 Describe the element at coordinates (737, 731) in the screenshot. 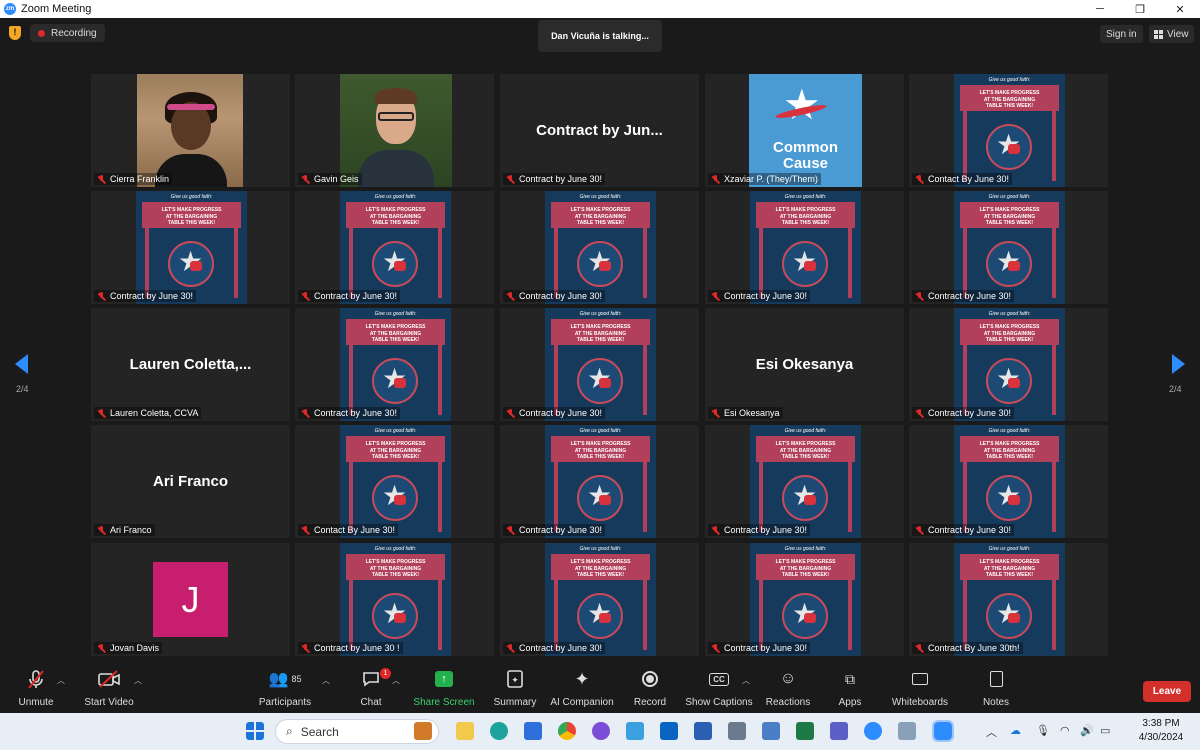

I see `calculator-icon` at that location.